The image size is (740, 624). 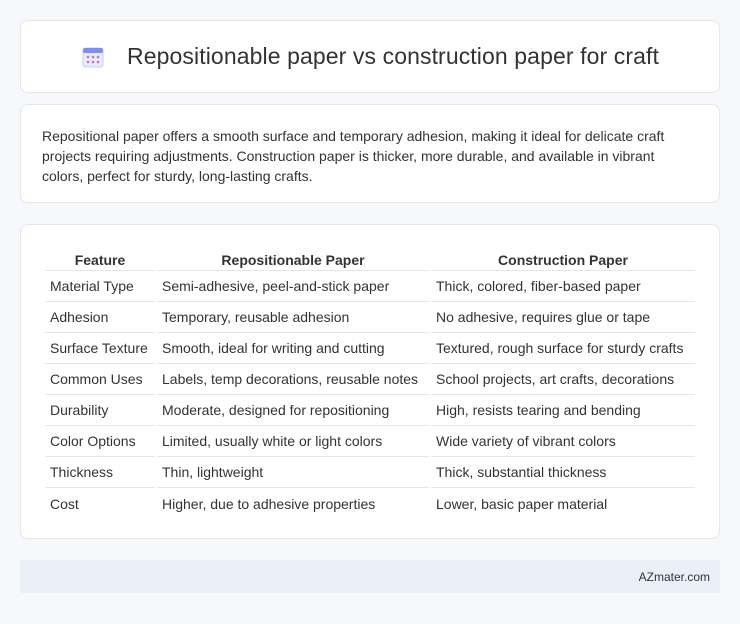 I want to click on construction-cell: No adhesive, requires glue or tape, so click(x=563, y=317).